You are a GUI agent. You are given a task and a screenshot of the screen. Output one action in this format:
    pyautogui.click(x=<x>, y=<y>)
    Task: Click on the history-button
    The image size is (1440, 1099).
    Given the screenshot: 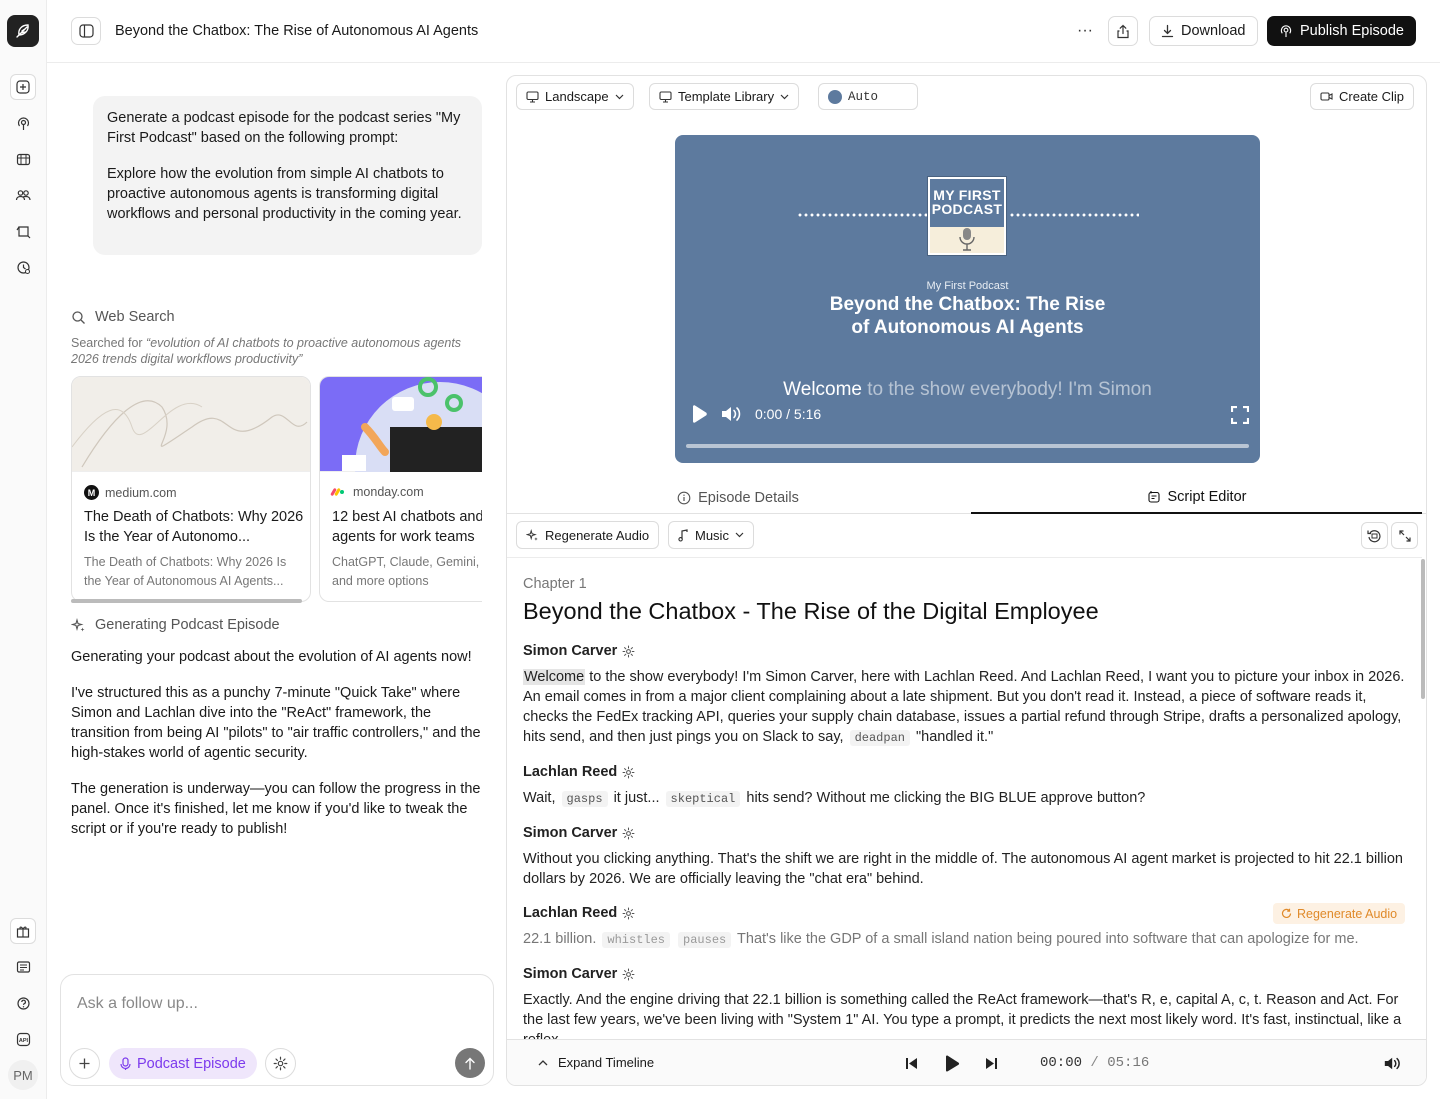 What is the action you would take?
    pyautogui.click(x=1374, y=535)
    